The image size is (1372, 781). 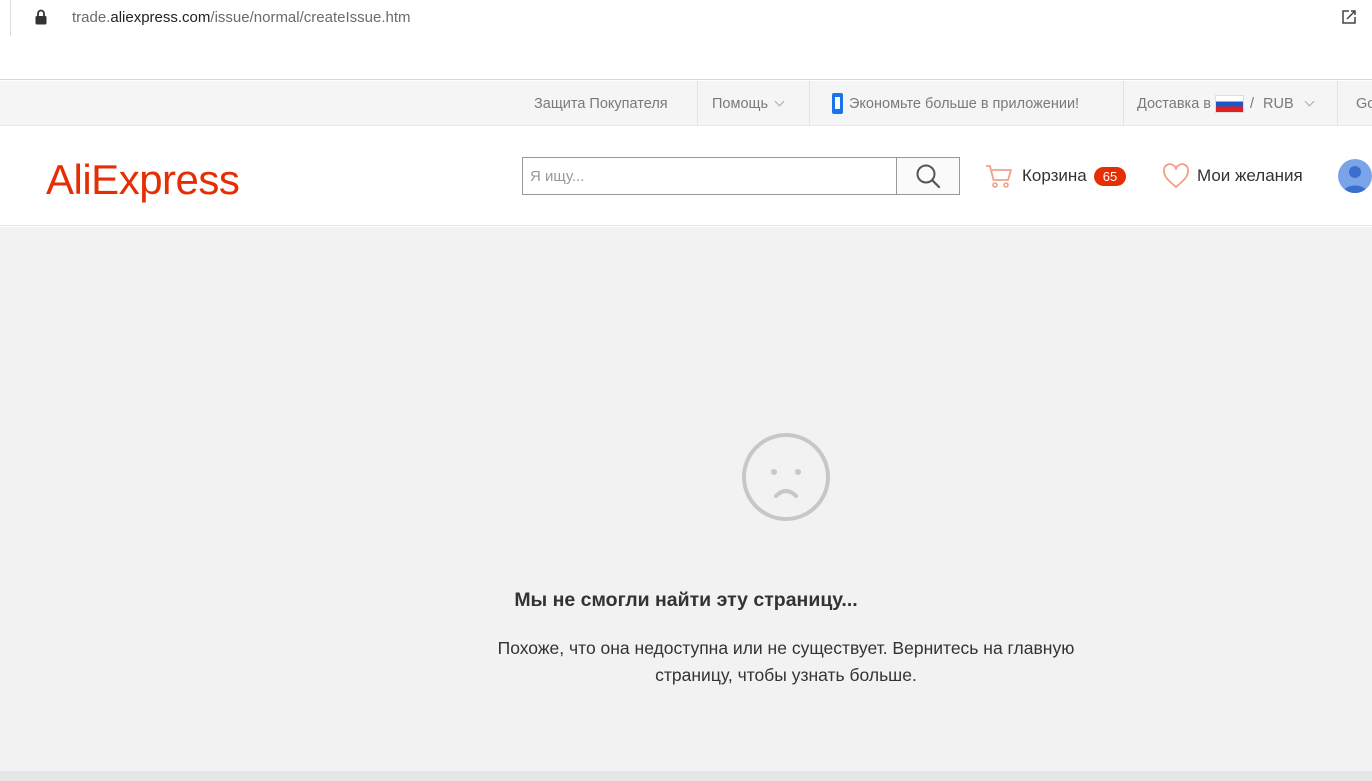 What do you see at coordinates (41, 17) in the screenshot?
I see `lock-icon` at bounding box center [41, 17].